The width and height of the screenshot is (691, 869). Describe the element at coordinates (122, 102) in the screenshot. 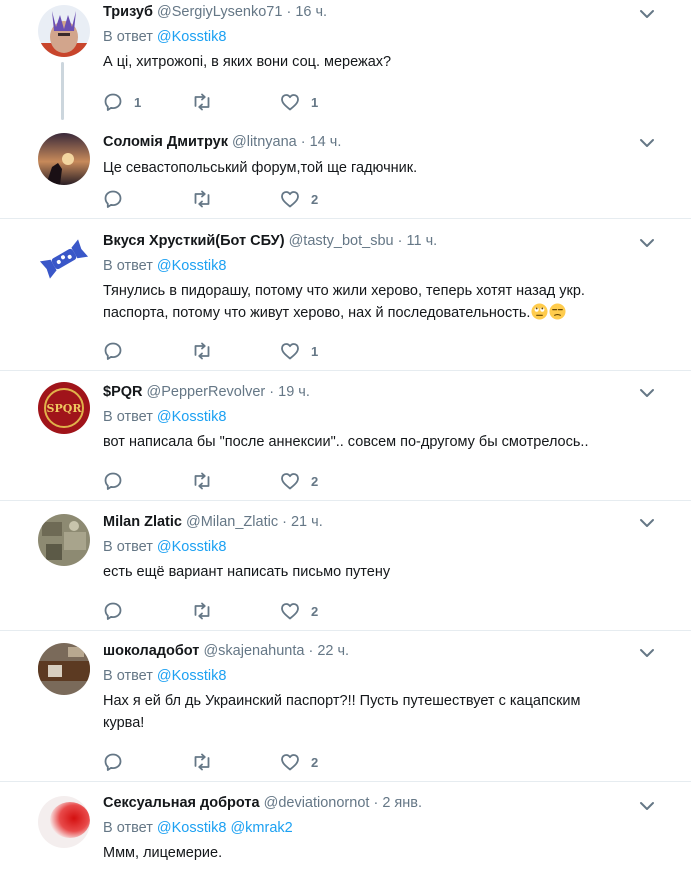

I see `reply-button: 1` at that location.